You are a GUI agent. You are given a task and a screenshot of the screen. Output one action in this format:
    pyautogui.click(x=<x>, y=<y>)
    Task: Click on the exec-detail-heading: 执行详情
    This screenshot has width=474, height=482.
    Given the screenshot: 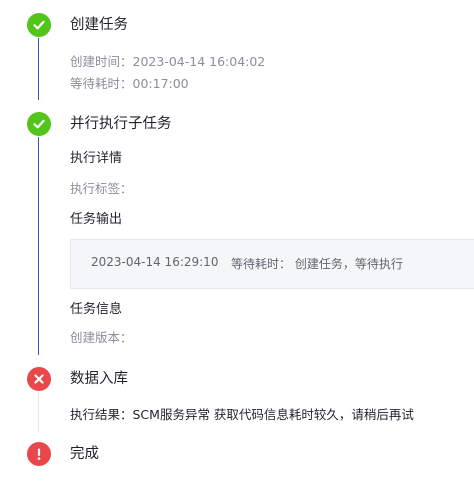 What is the action you would take?
    pyautogui.click(x=96, y=158)
    